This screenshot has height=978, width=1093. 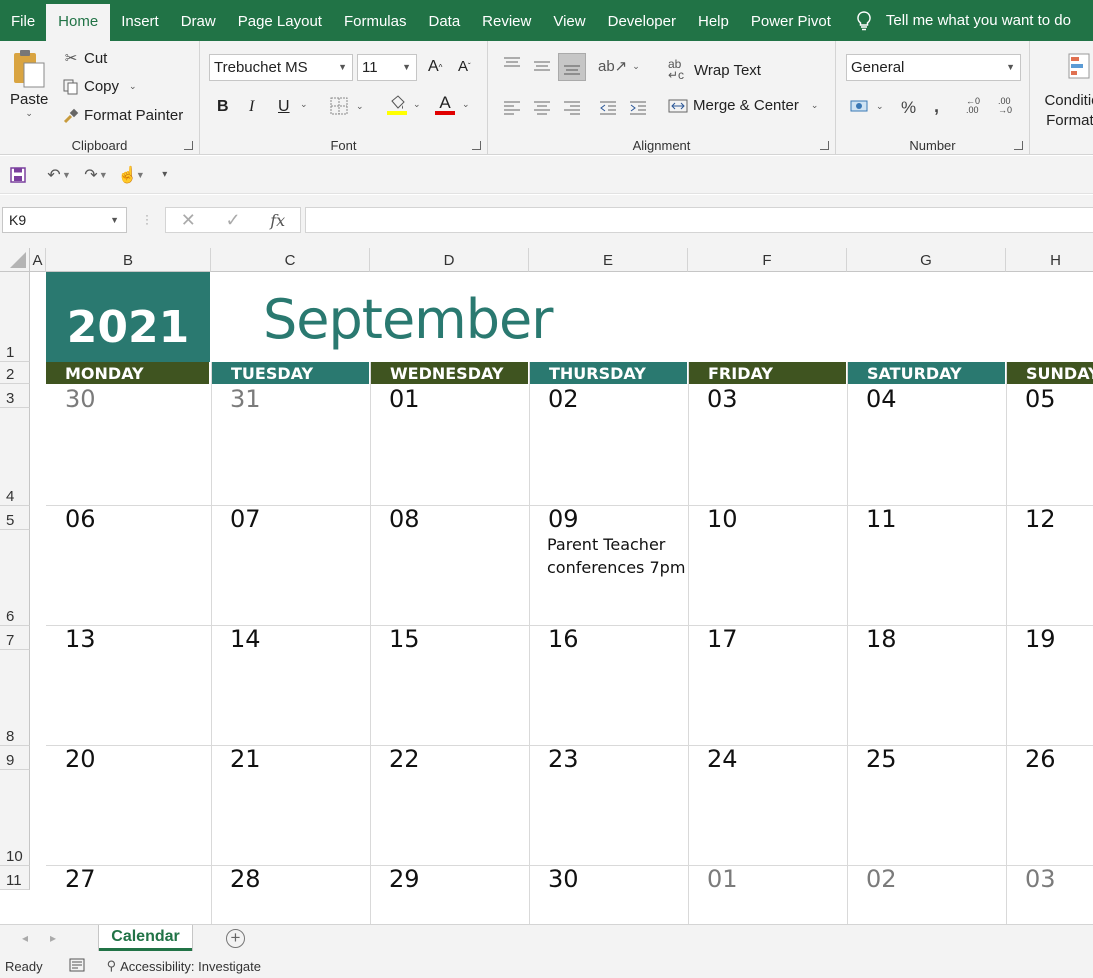 What do you see at coordinates (184, 966) in the screenshot?
I see `accessibility-checker: ⚲ Accessibility: Investigate` at bounding box center [184, 966].